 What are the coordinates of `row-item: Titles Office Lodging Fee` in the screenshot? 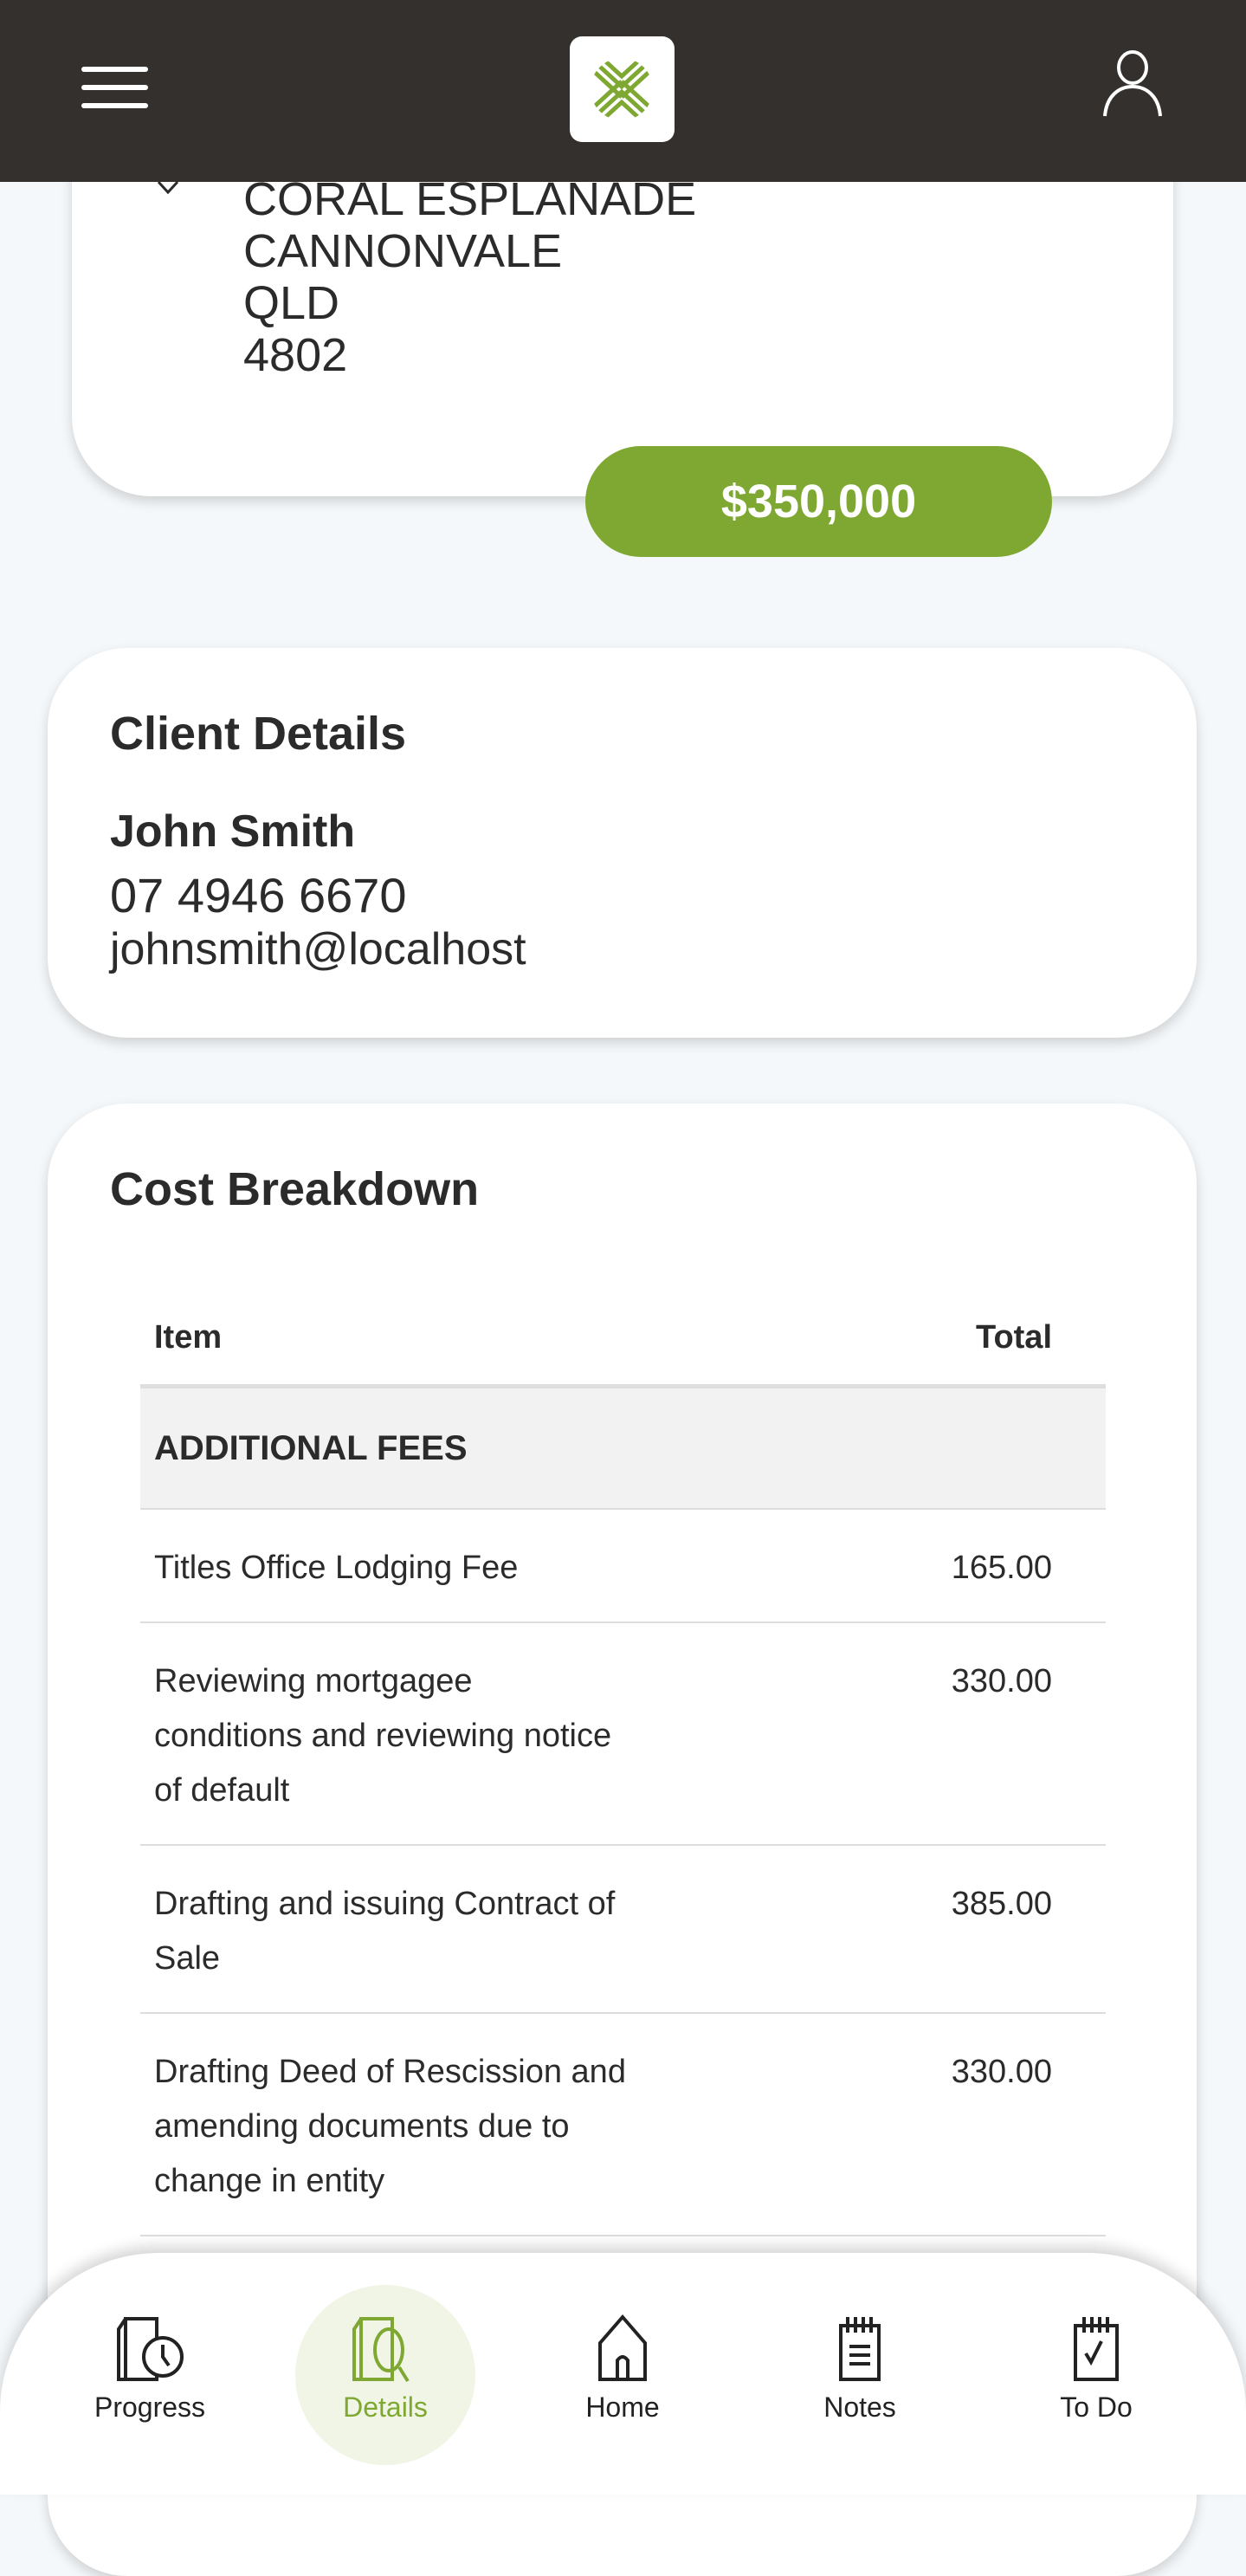 It's located at (336, 1568).